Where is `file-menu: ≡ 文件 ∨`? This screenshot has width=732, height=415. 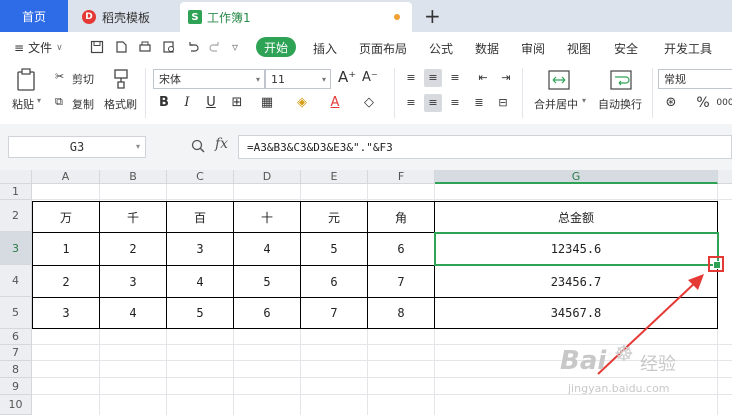 file-menu: ≡ 文件 ∨ is located at coordinates (38, 47).